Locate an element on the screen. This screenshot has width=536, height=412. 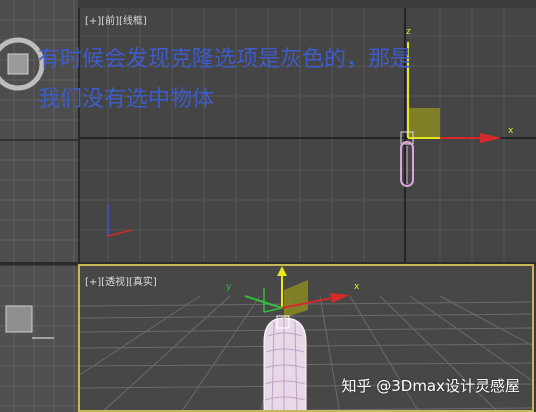
gizmo-x-label: x is located at coordinates (511, 131).